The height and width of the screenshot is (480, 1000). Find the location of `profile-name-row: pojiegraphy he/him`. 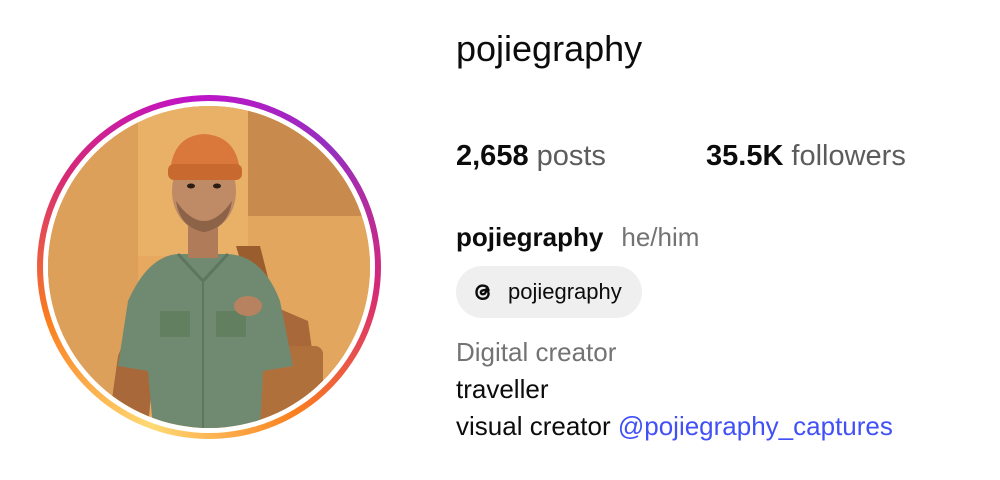

profile-name-row: pojiegraphy he/him is located at coordinates (577, 237).